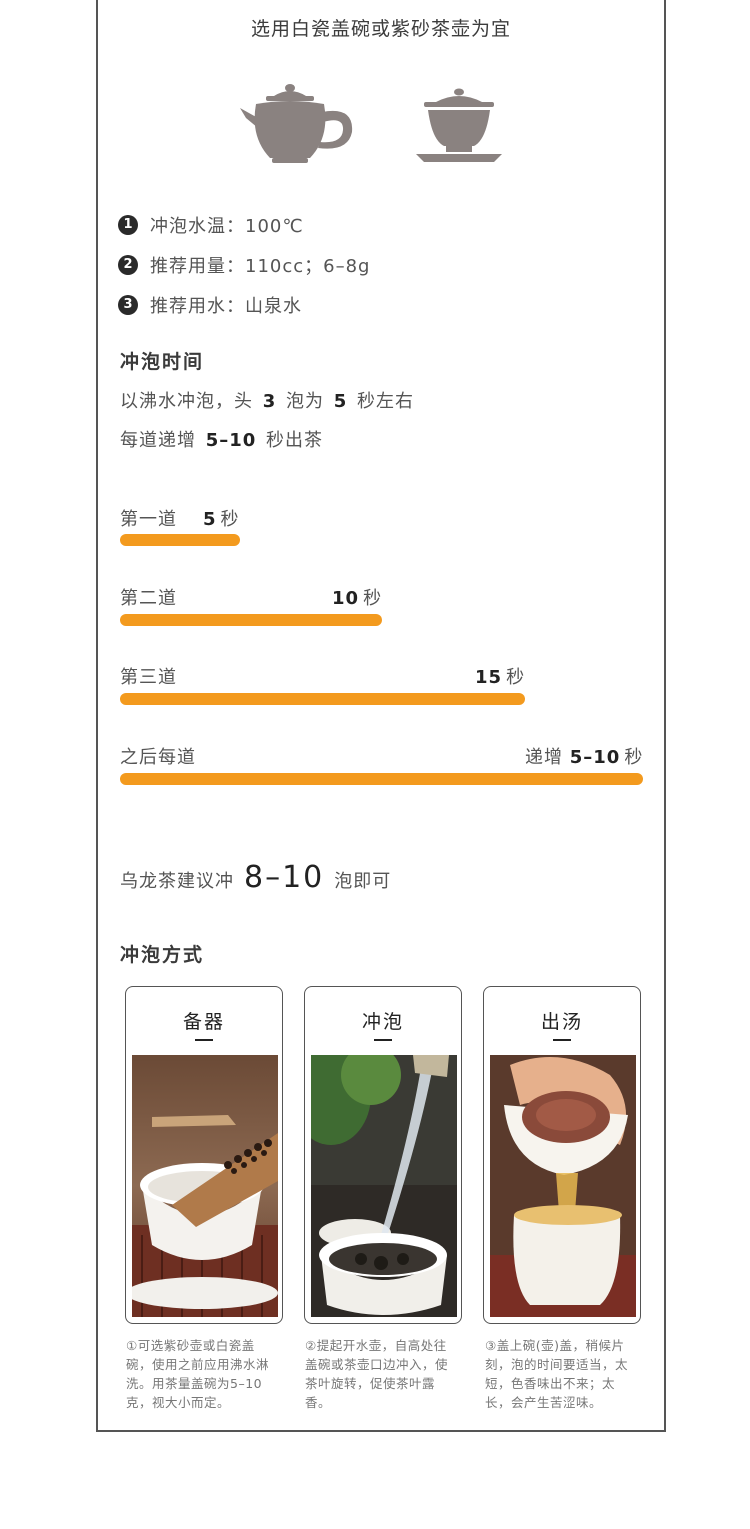 Image resolution: width=750 pixels, height=1529 pixels. I want to click on step-value-1: 5秒, so click(221, 519).